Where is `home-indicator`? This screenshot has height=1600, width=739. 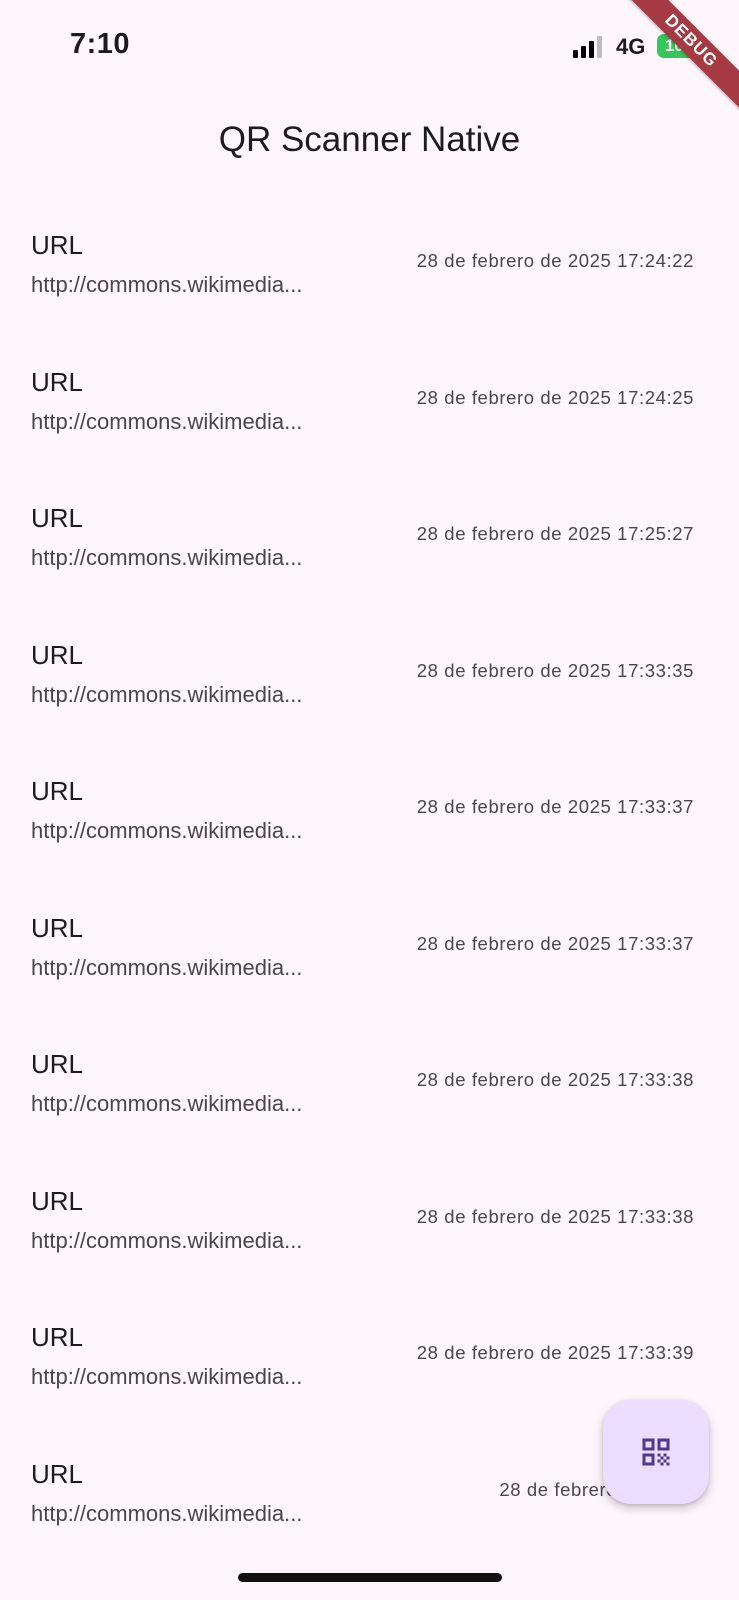
home-indicator is located at coordinates (370, 1577).